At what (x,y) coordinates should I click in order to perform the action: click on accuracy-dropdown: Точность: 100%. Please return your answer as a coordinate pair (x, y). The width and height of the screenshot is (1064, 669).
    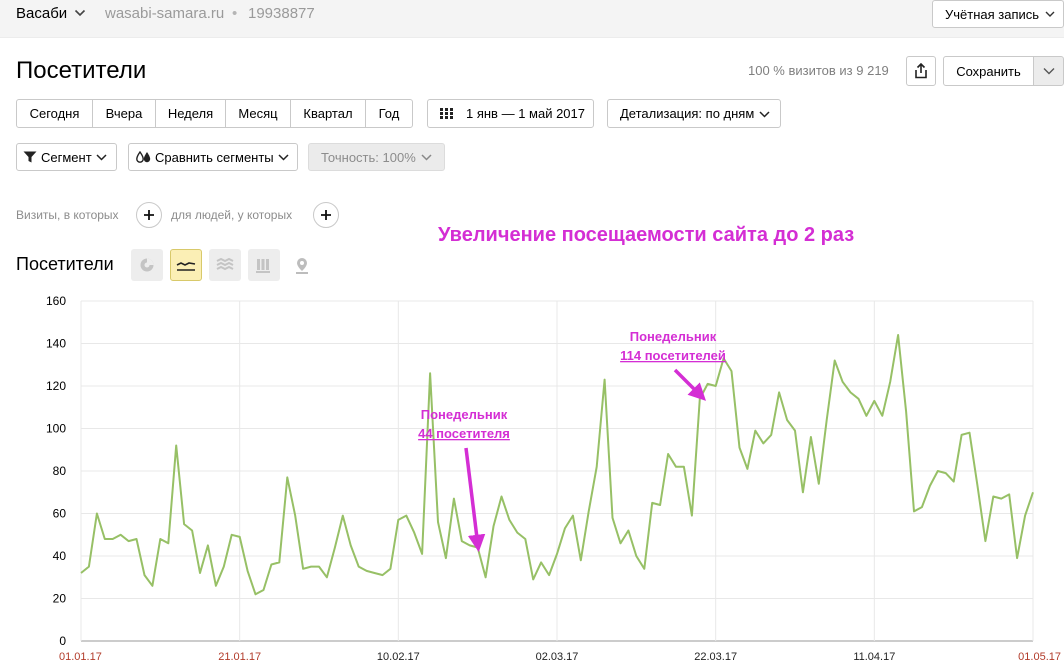
    Looking at the image, I should click on (376, 157).